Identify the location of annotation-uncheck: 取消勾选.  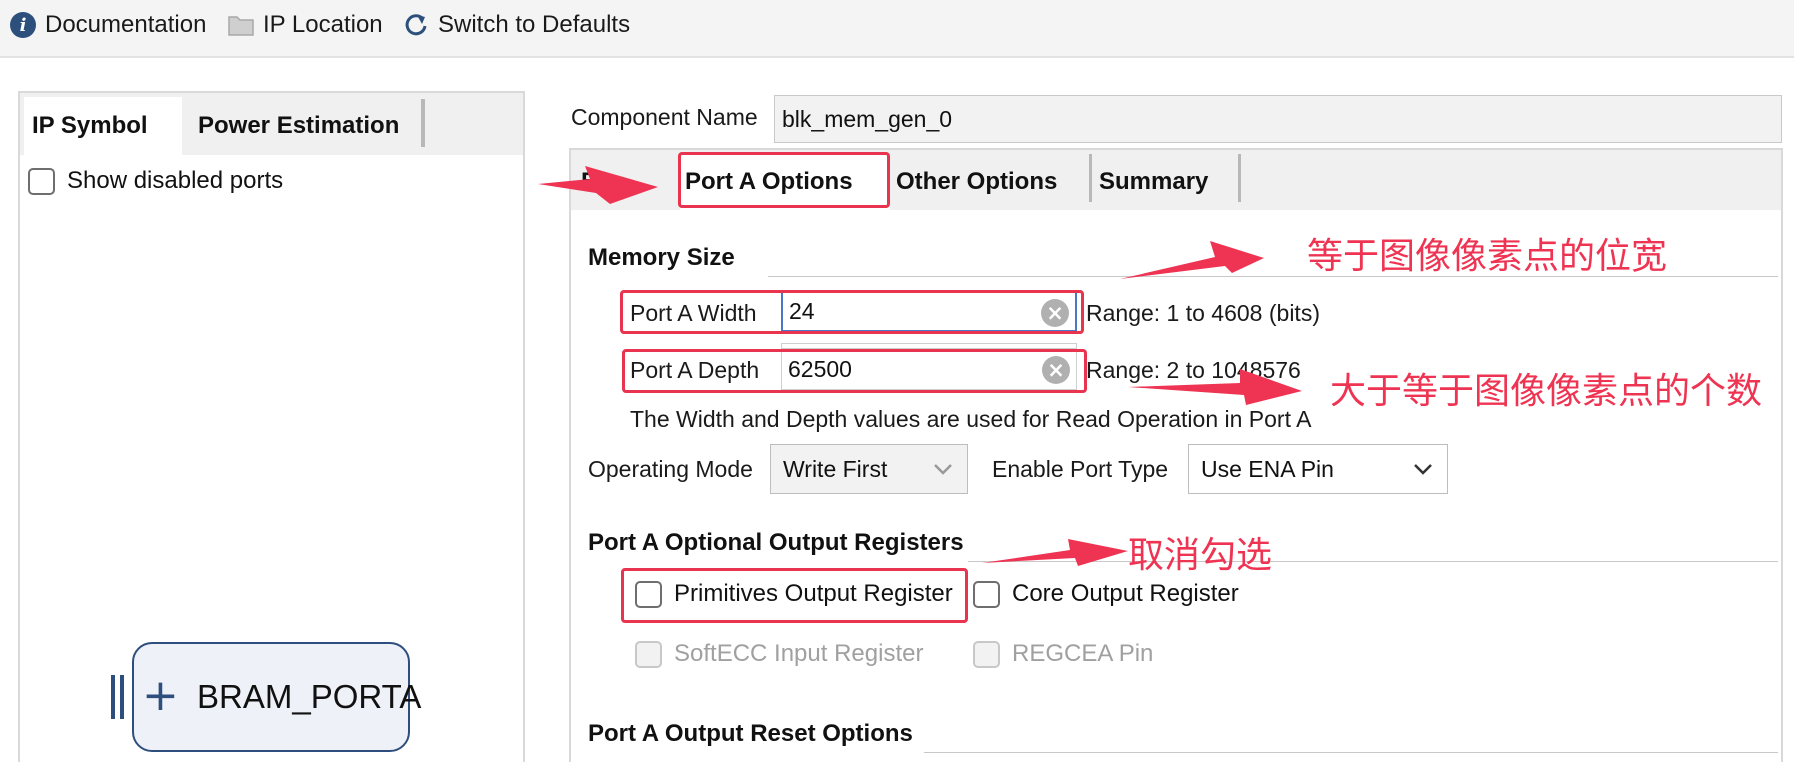
(1200, 555).